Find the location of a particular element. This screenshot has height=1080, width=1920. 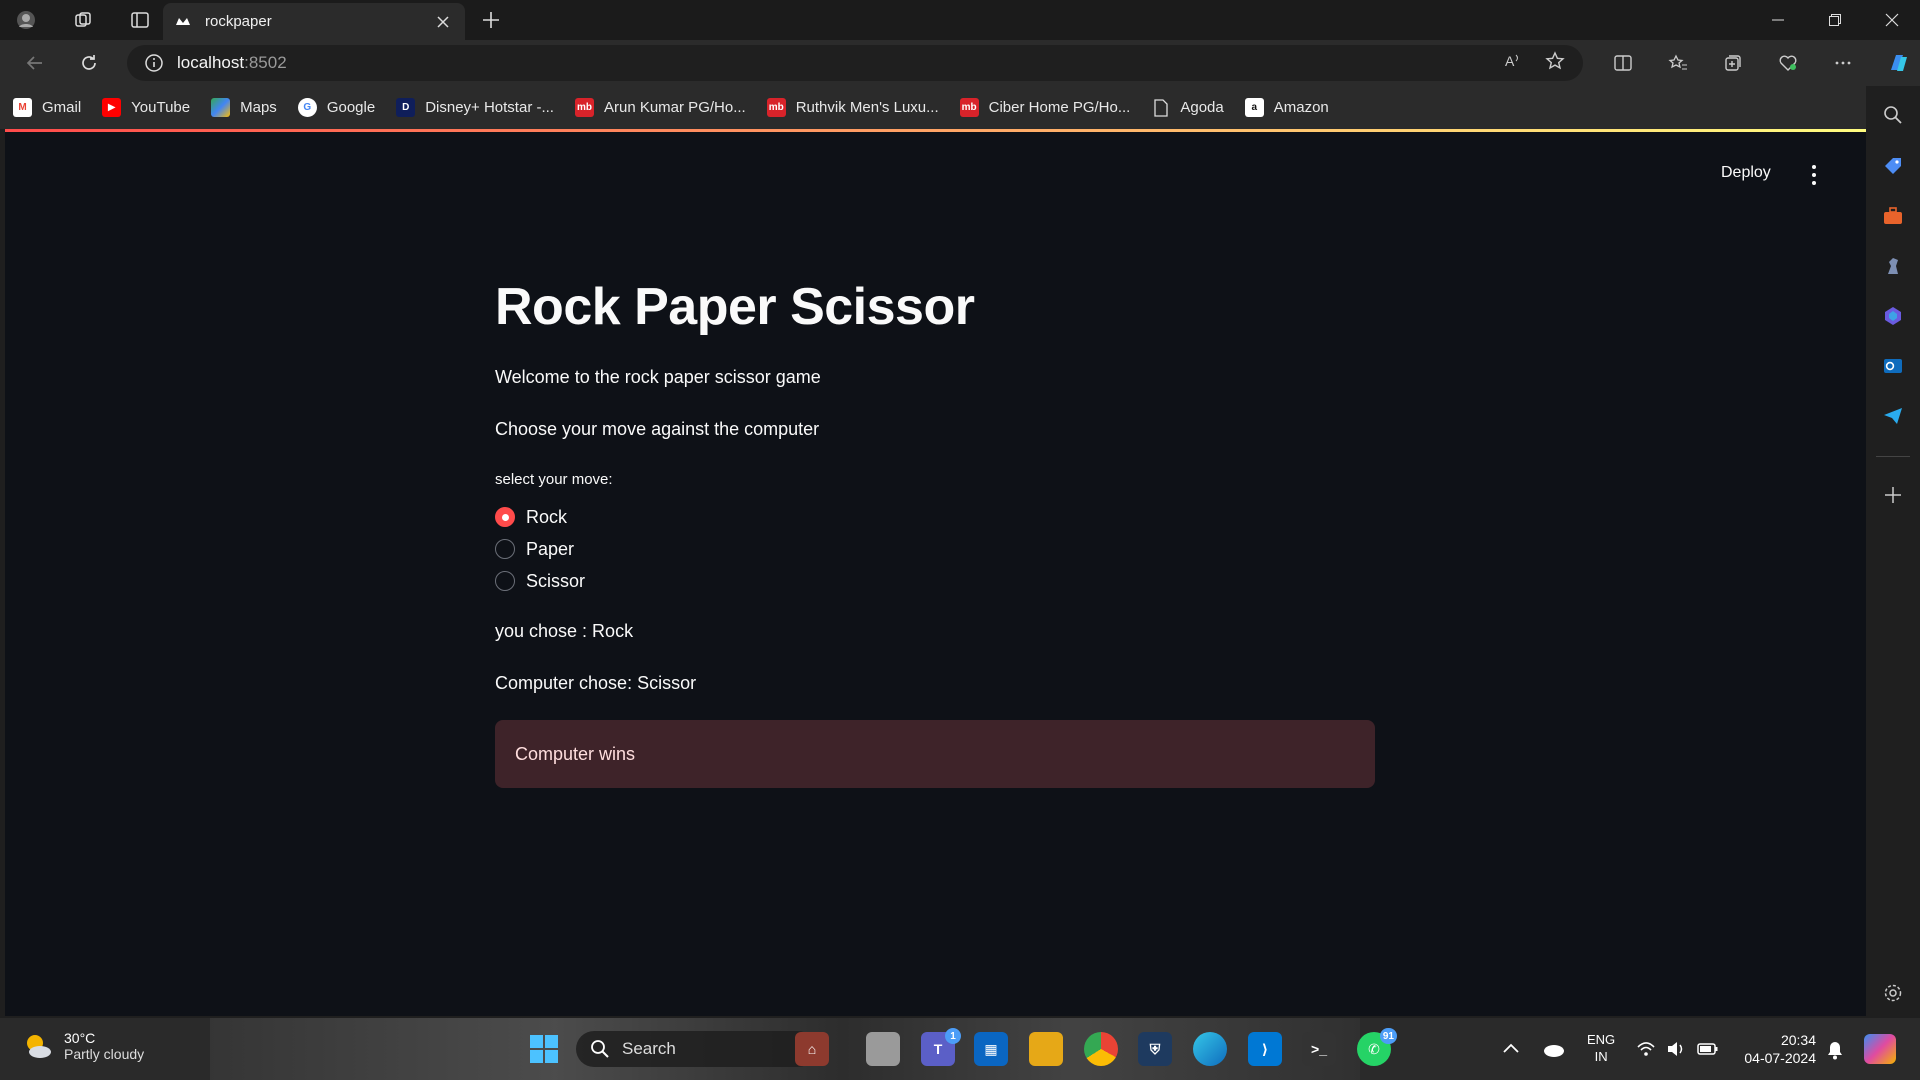

add-icon is located at coordinates (1893, 495).